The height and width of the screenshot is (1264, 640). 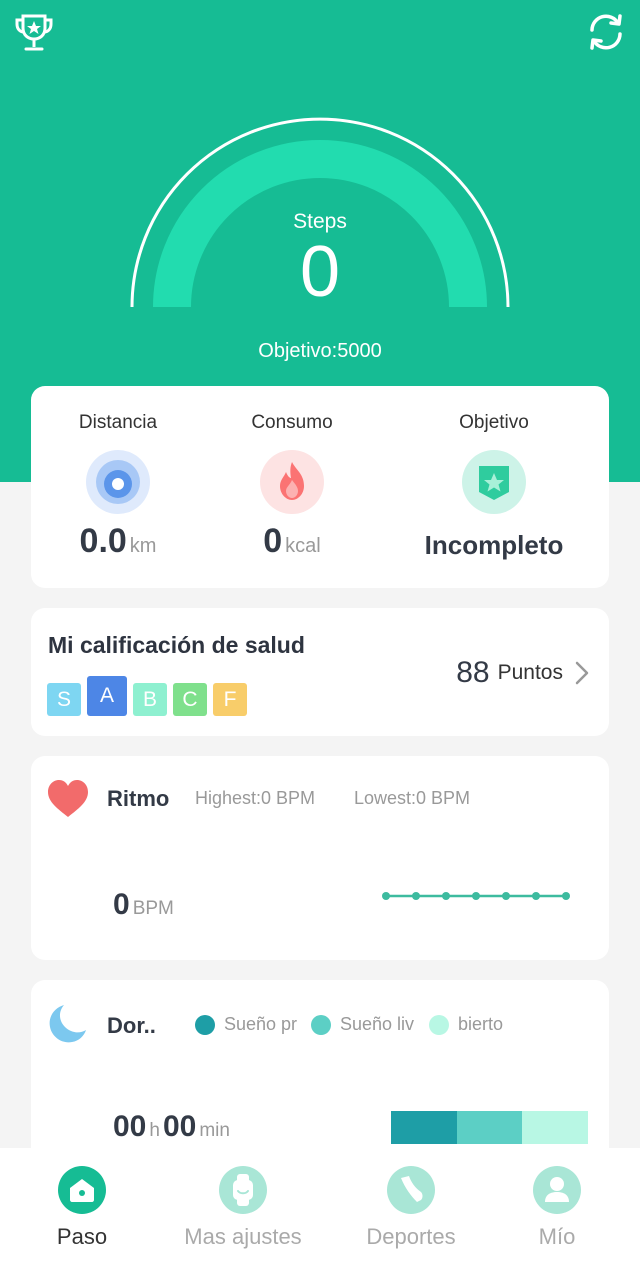 I want to click on consumption-label: Consumo, so click(x=292, y=422).